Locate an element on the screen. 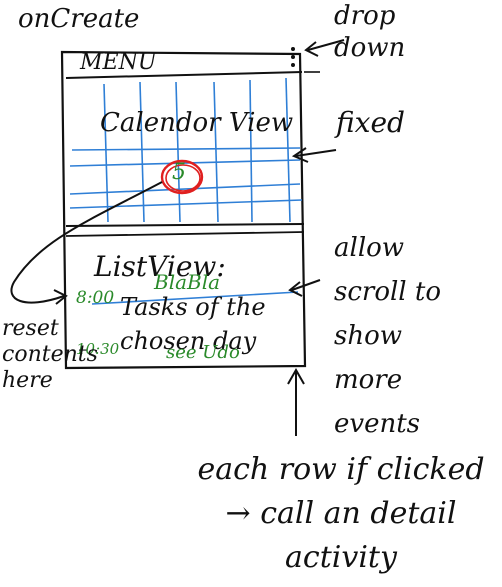 This screenshot has height=587, width=502. row-1-time: 8:00 is located at coordinates (95, 298).